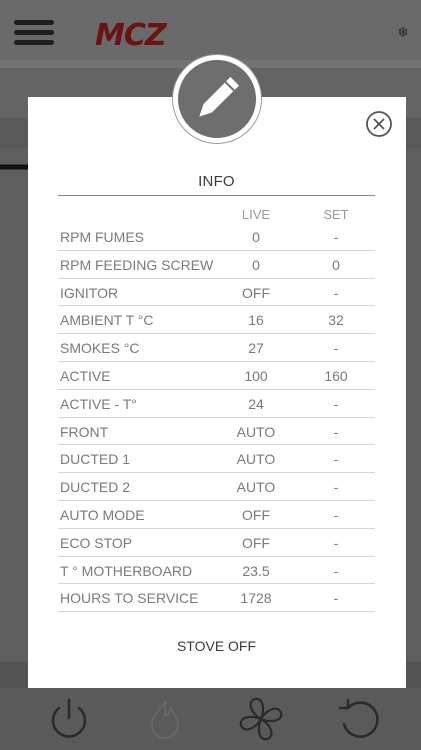 The width and height of the screenshot is (421, 750). I want to click on row-label: AUTO MODE, so click(102, 514).